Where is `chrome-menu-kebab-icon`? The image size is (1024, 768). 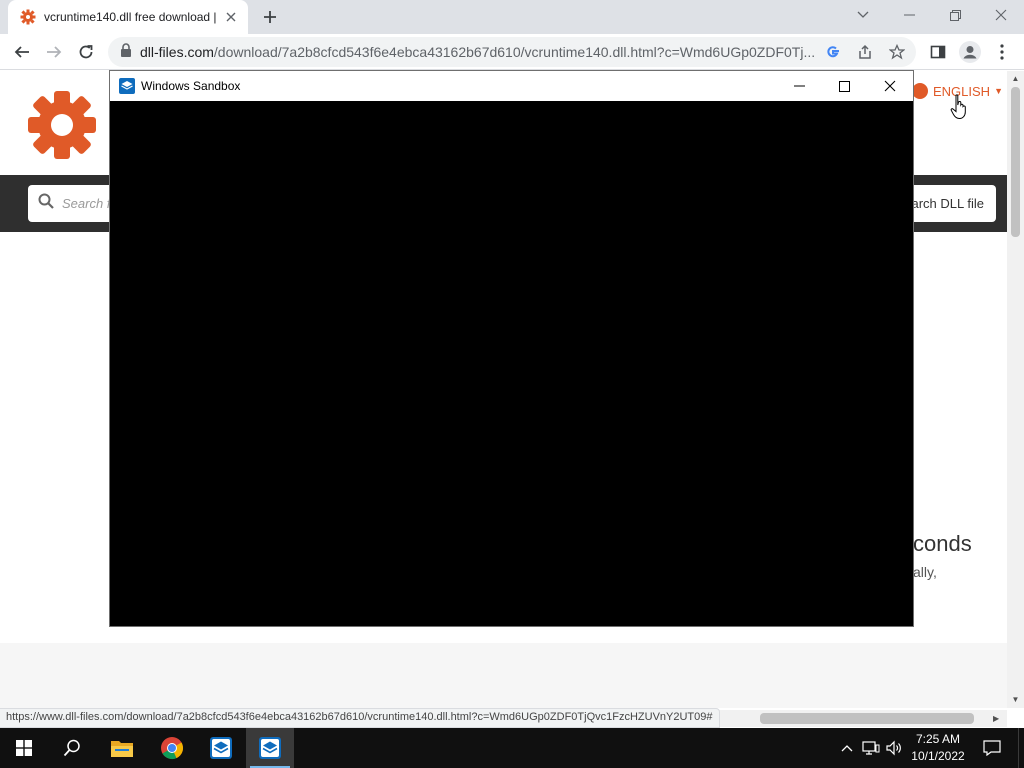 chrome-menu-kebab-icon is located at coordinates (1002, 52).